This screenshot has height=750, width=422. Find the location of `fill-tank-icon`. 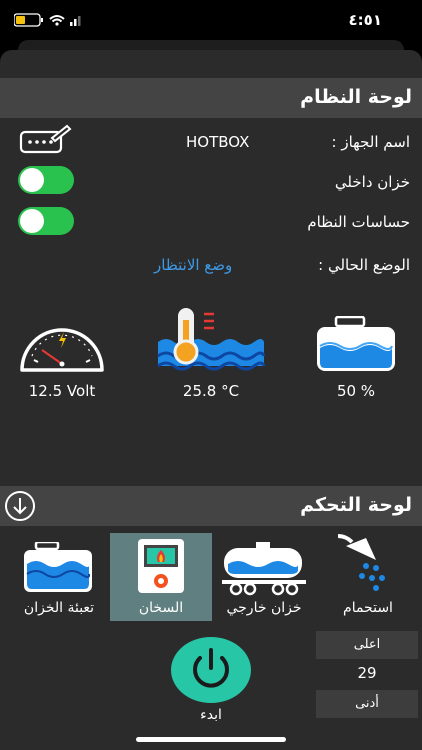

fill-tank-icon is located at coordinates (58, 567).